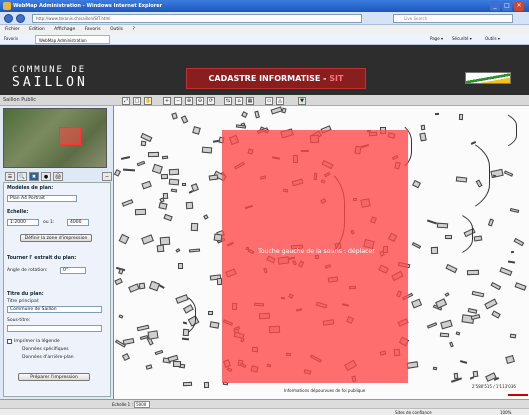  What do you see at coordinates (239, 101) in the screenshot?
I see `home-icon: ⌂` at bounding box center [239, 101].